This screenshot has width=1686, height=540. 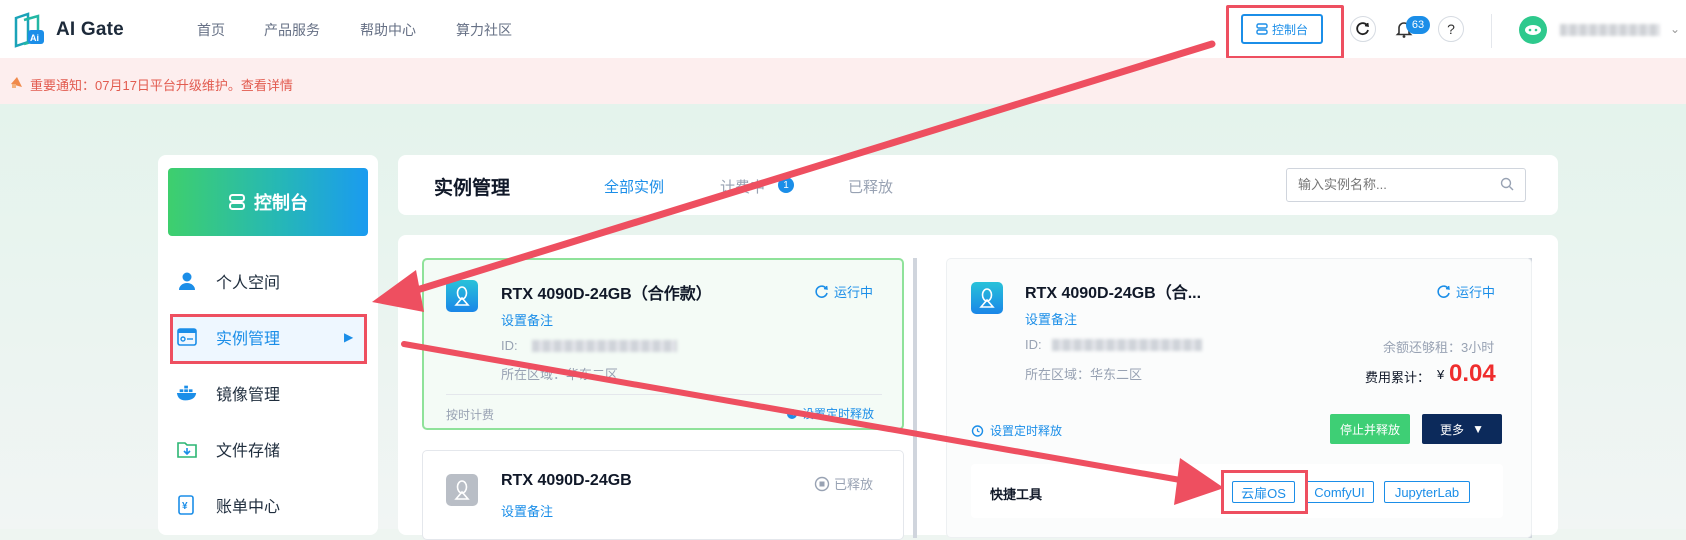 I want to click on bill-icon: ¥, so click(x=187, y=505).